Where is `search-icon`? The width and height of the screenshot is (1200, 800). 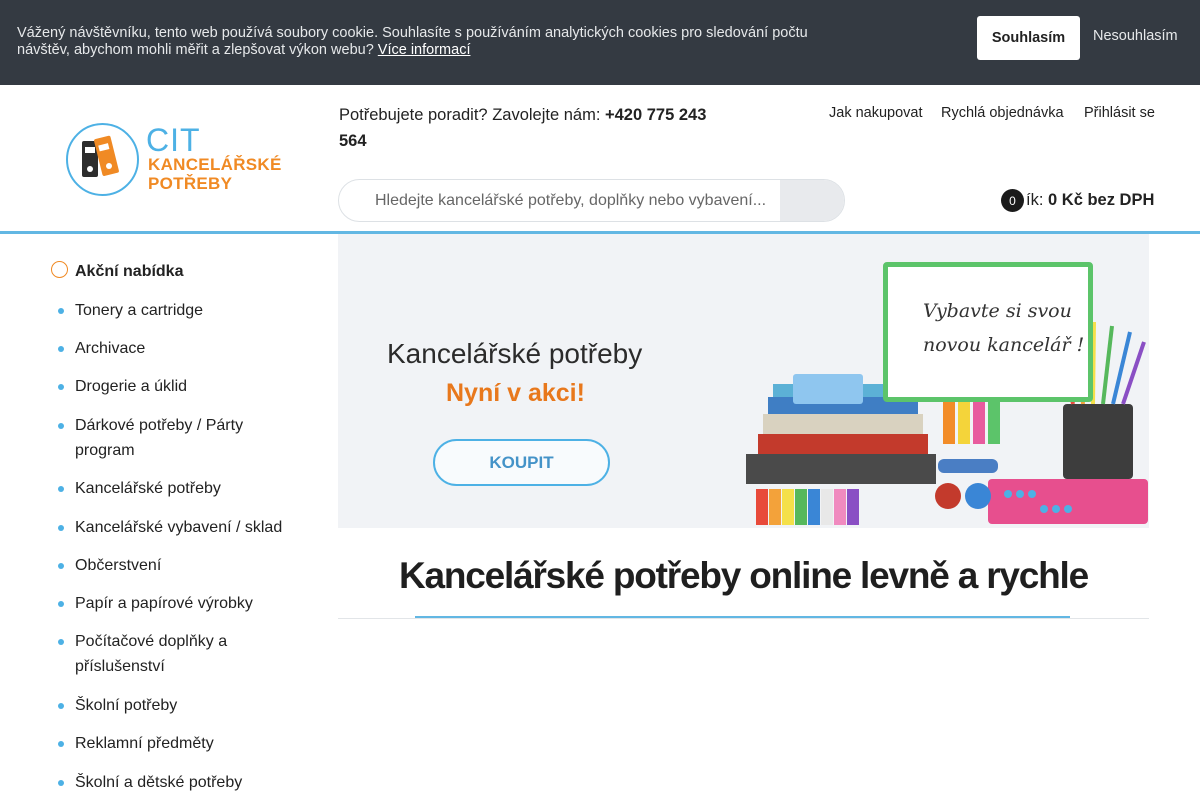 search-icon is located at coordinates (810, 199).